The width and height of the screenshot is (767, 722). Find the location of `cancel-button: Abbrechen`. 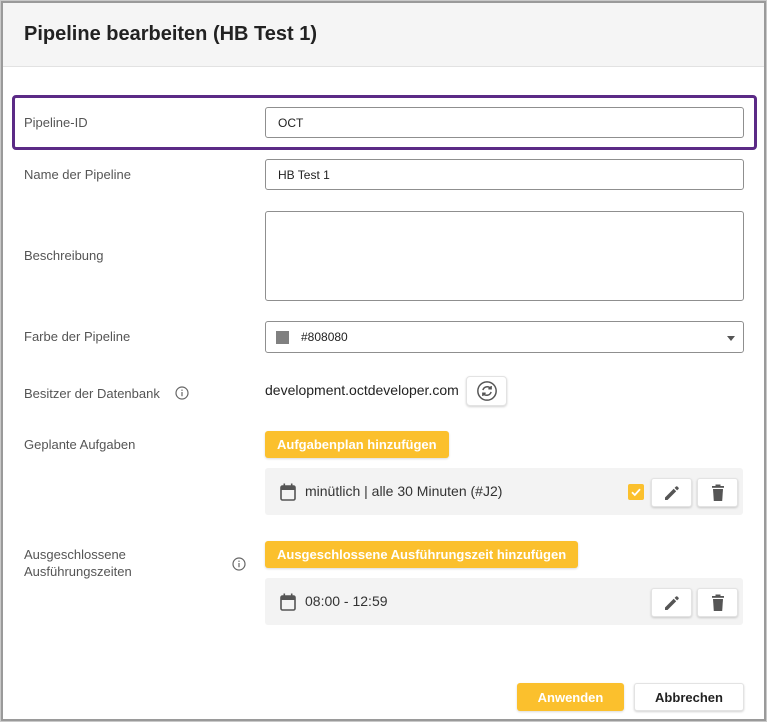

cancel-button: Abbrechen is located at coordinates (689, 697).